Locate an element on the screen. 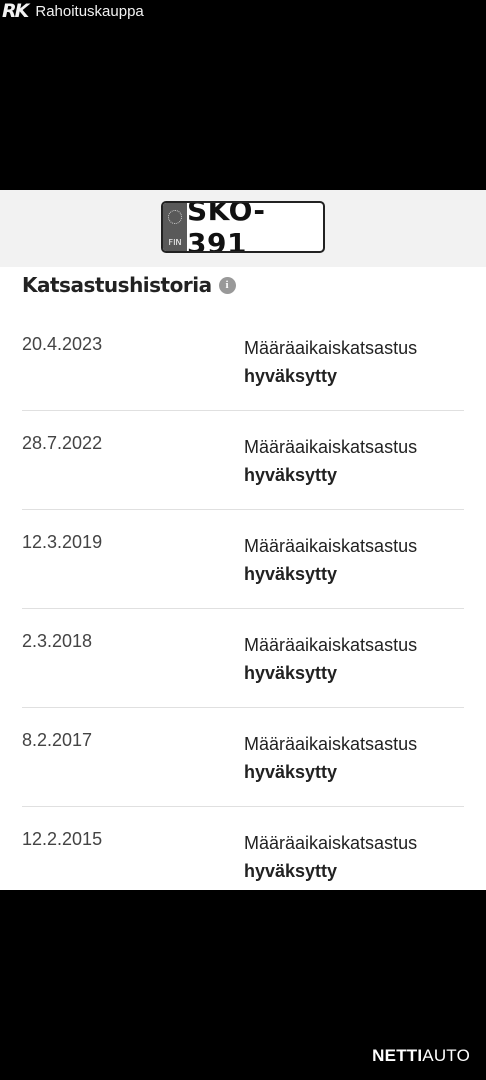 This screenshot has height=1080, width=486. rahoituskauppa-logo: RK Rahoituskauppa is located at coordinates (72, 11).